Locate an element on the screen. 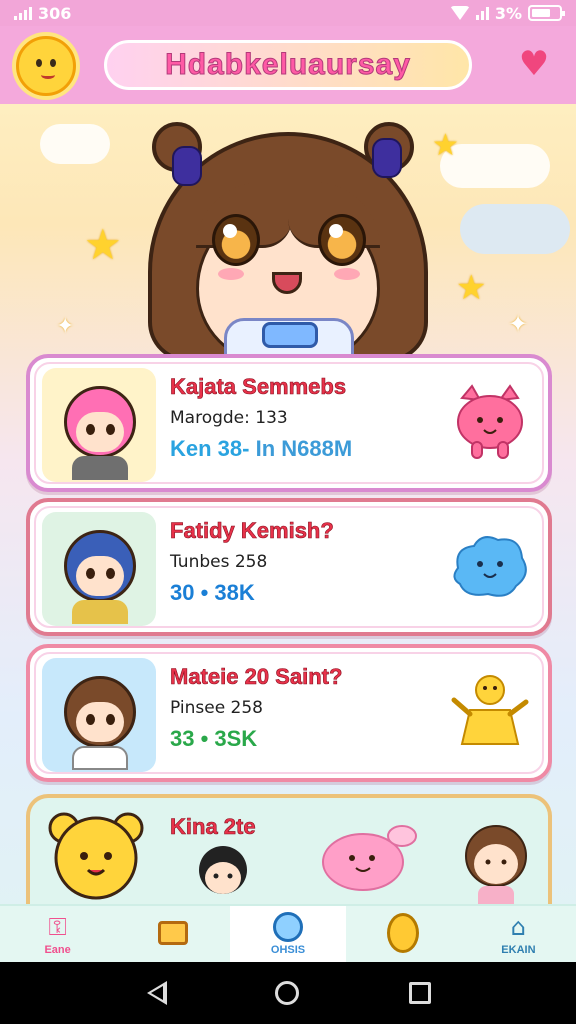 Image resolution: width=576 pixels, height=1024 pixels. chibi-boy-character is located at coordinates (223, 870).